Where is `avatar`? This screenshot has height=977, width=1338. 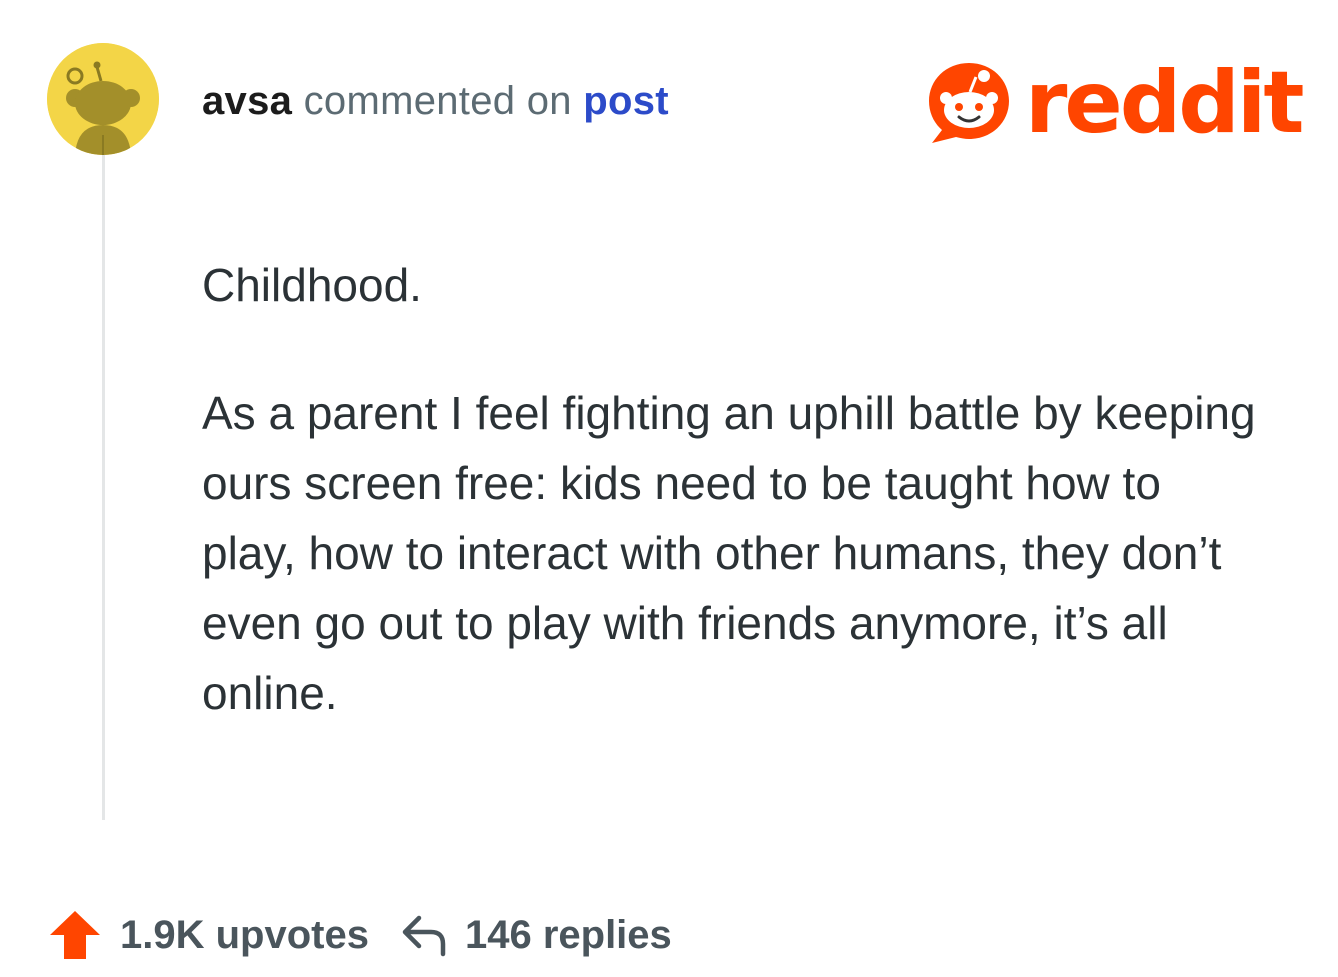 avatar is located at coordinates (103, 99).